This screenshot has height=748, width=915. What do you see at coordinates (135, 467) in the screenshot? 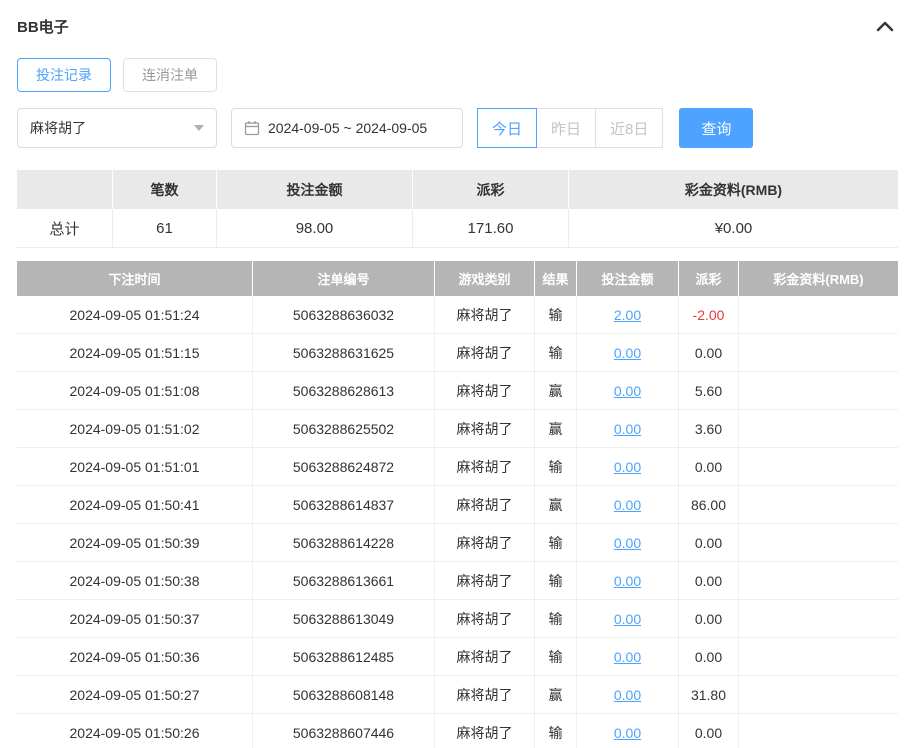
I see `bet-time-cell: 2024-09-05 01:51:01` at bounding box center [135, 467].